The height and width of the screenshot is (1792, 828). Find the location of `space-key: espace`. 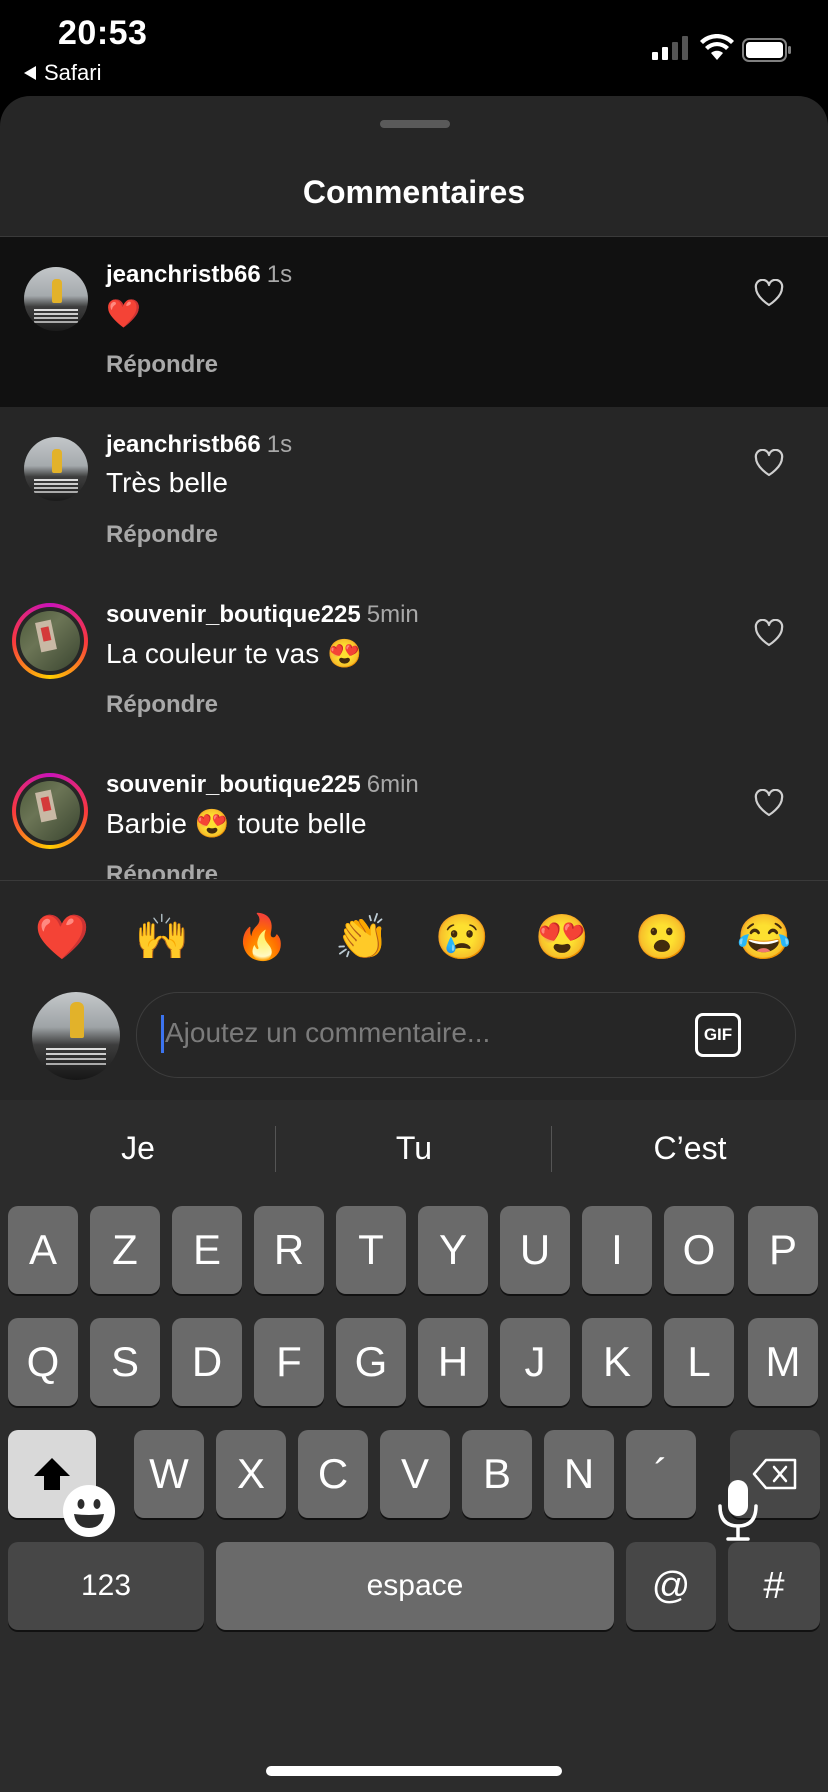

space-key: espace is located at coordinates (415, 1586).